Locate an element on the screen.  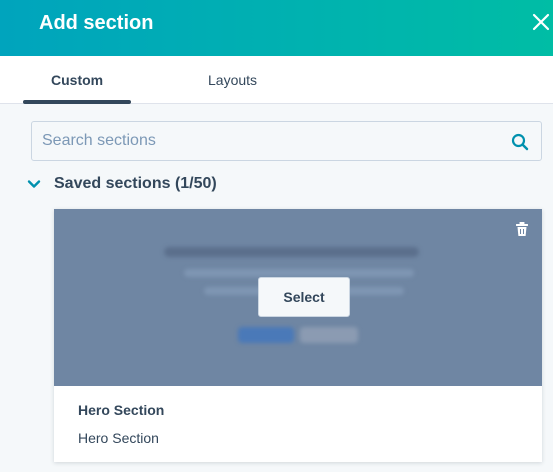
saved-sections-toggle: Saved sections (1/50) is located at coordinates (121, 184).